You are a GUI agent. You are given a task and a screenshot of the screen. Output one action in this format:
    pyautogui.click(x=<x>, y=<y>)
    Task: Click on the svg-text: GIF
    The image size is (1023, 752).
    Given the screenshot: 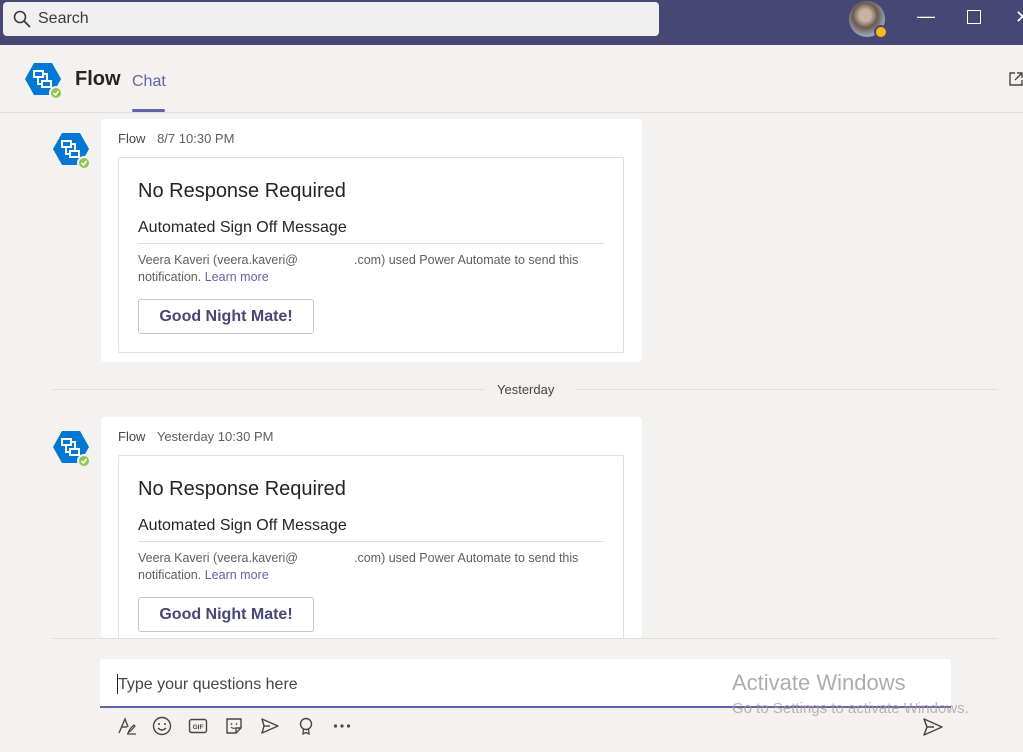 What is the action you would take?
    pyautogui.click(x=198, y=727)
    